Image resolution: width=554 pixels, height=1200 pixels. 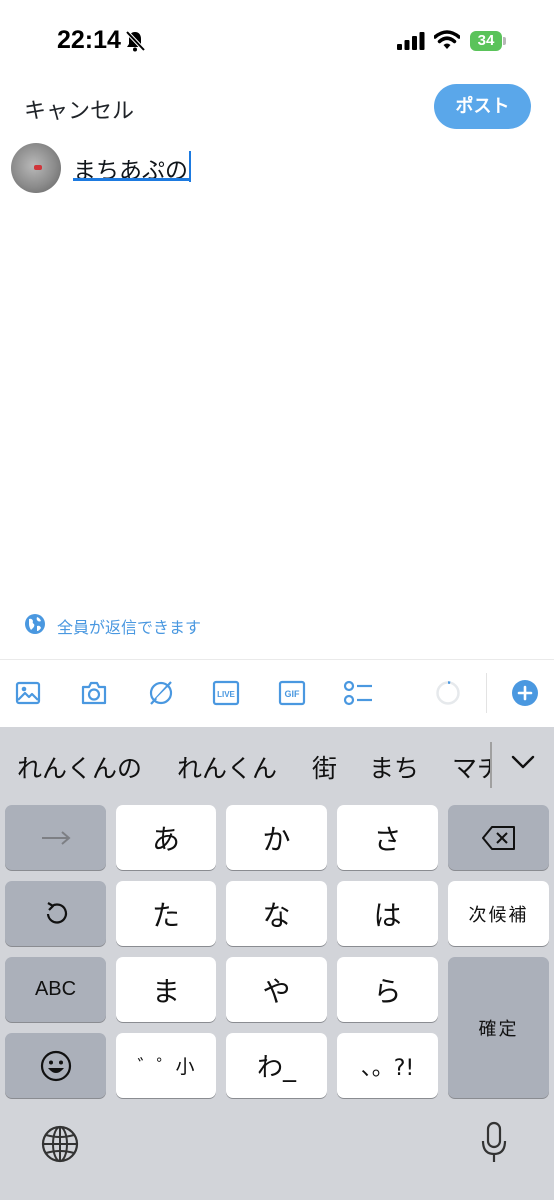 What do you see at coordinates (94, 693) in the screenshot?
I see `camera-icon` at bounding box center [94, 693].